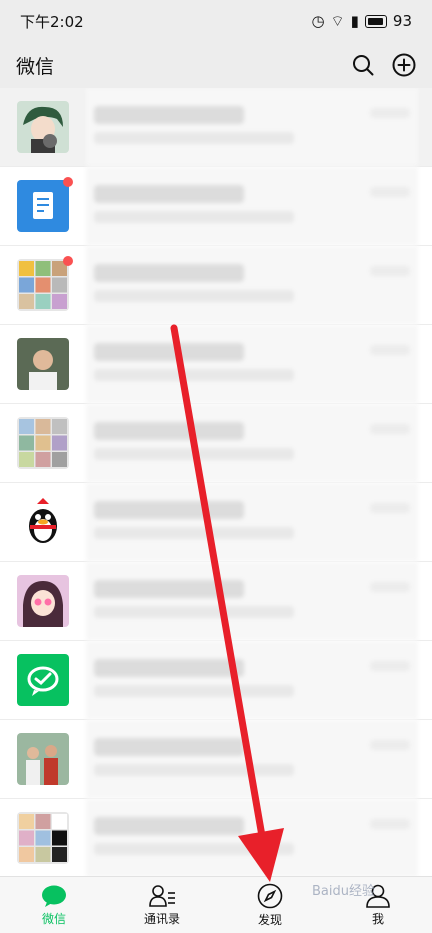 The height and width of the screenshot is (933, 432). I want to click on tab-label: 通讯录, so click(161, 918).